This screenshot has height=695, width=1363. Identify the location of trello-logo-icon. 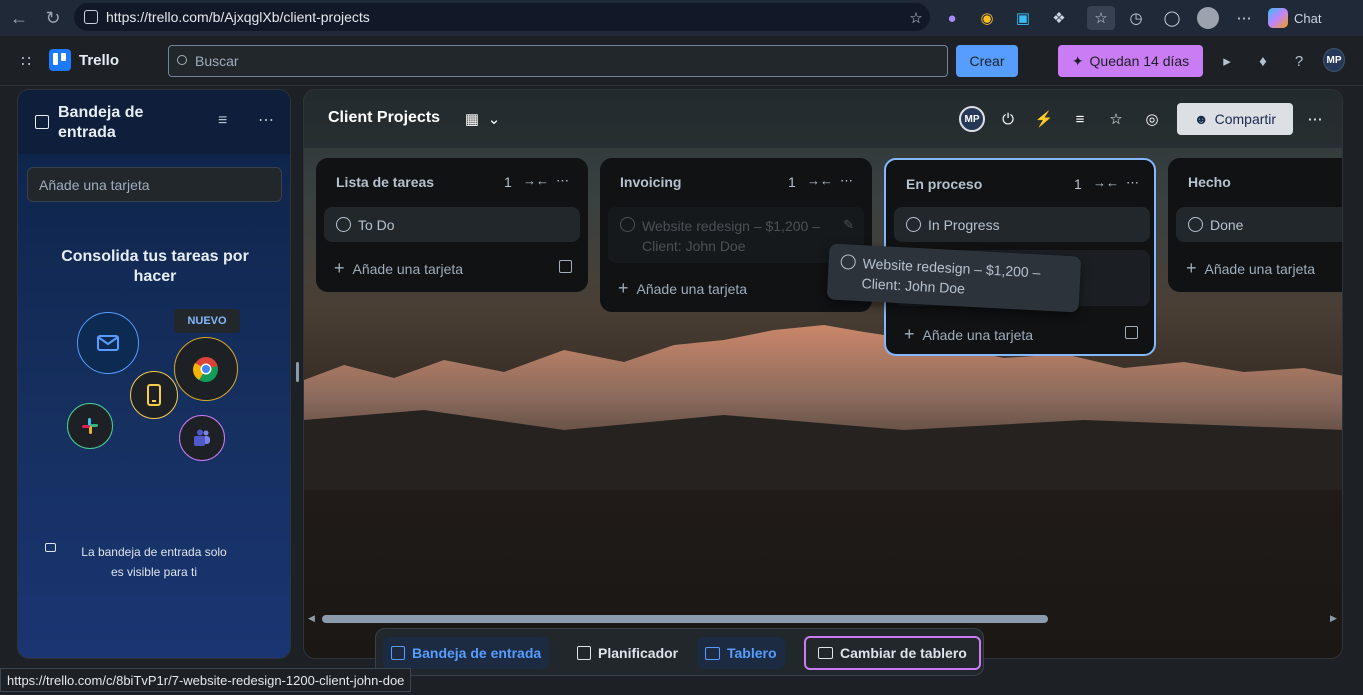
(60, 60).